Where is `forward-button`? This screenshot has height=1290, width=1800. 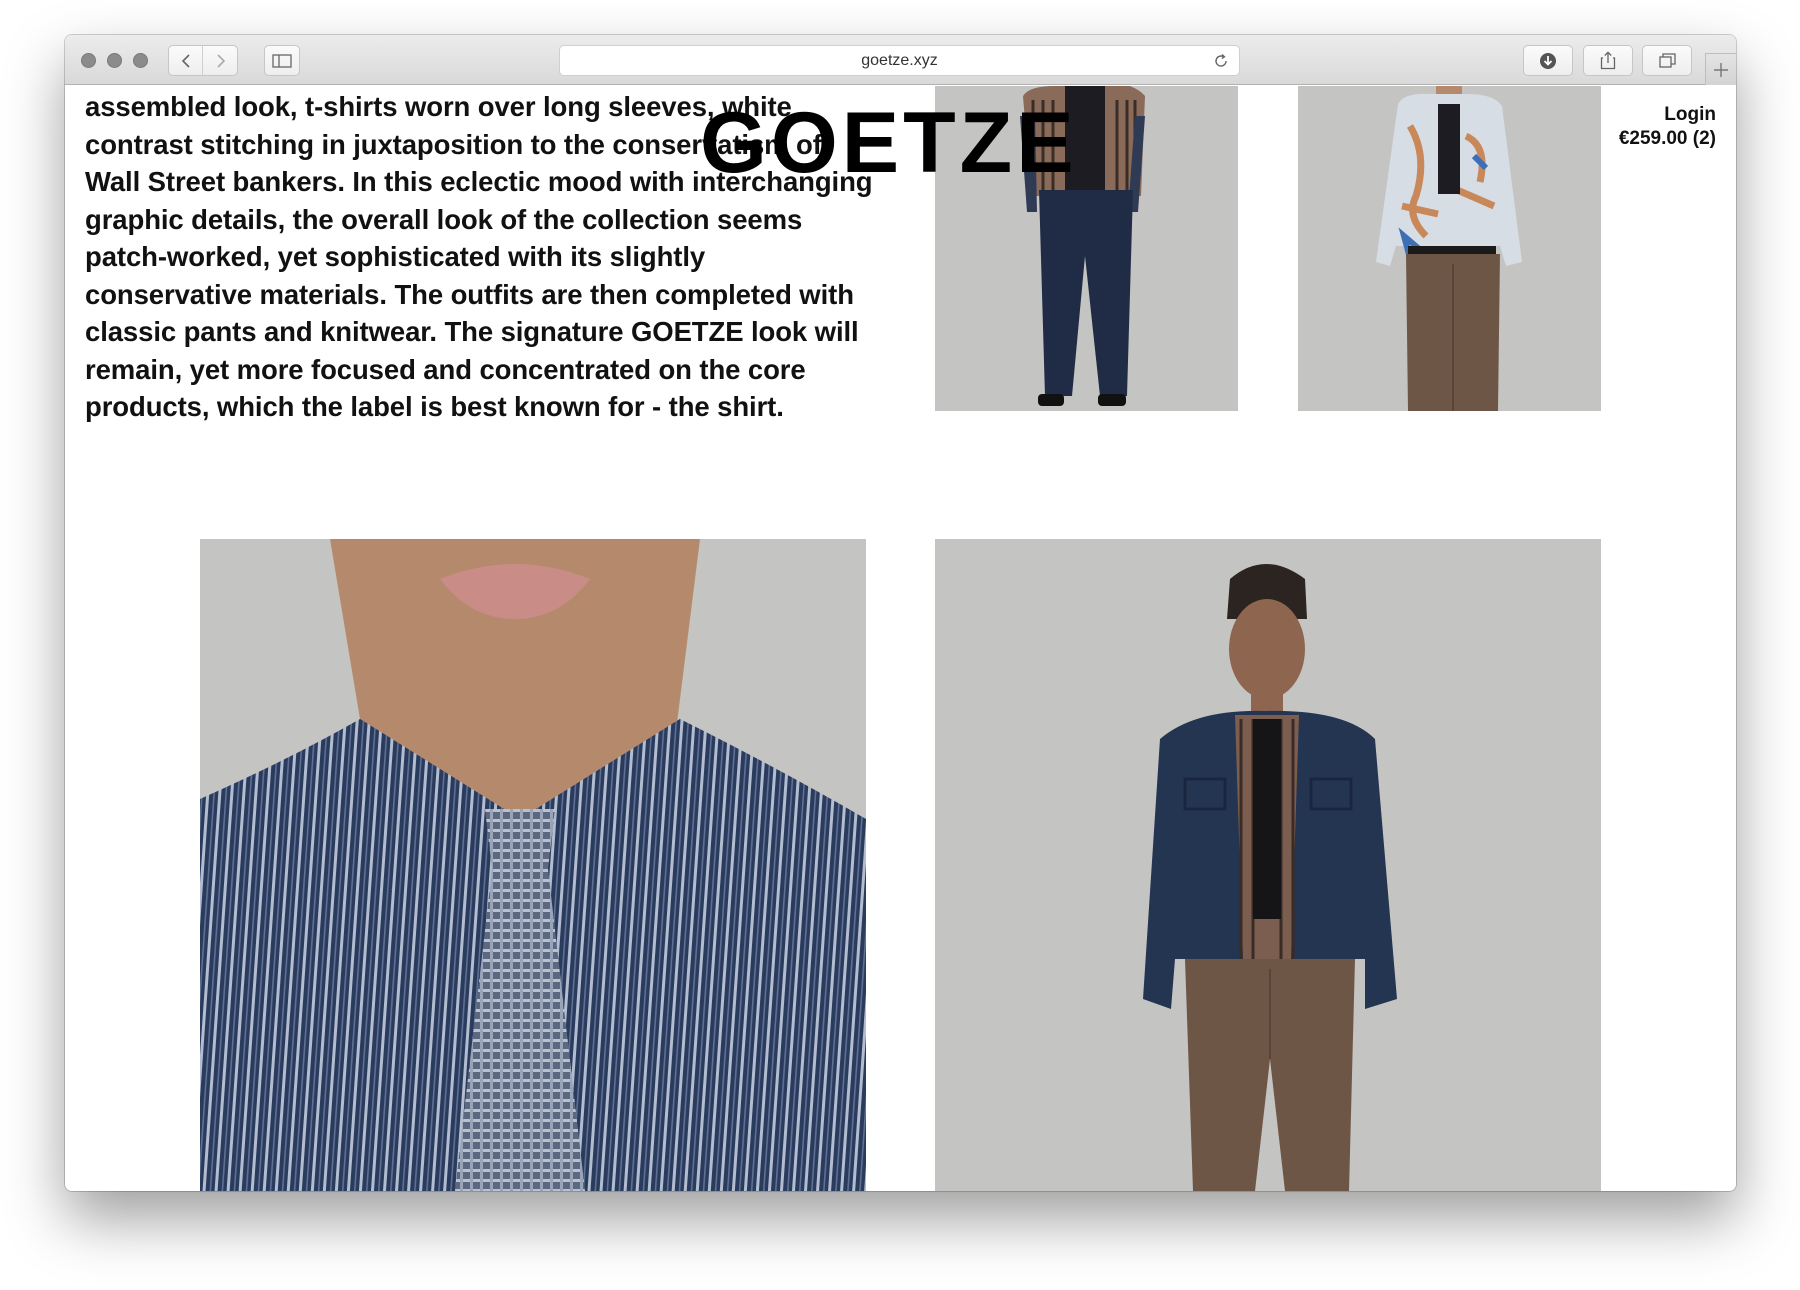
forward-button is located at coordinates (221, 60).